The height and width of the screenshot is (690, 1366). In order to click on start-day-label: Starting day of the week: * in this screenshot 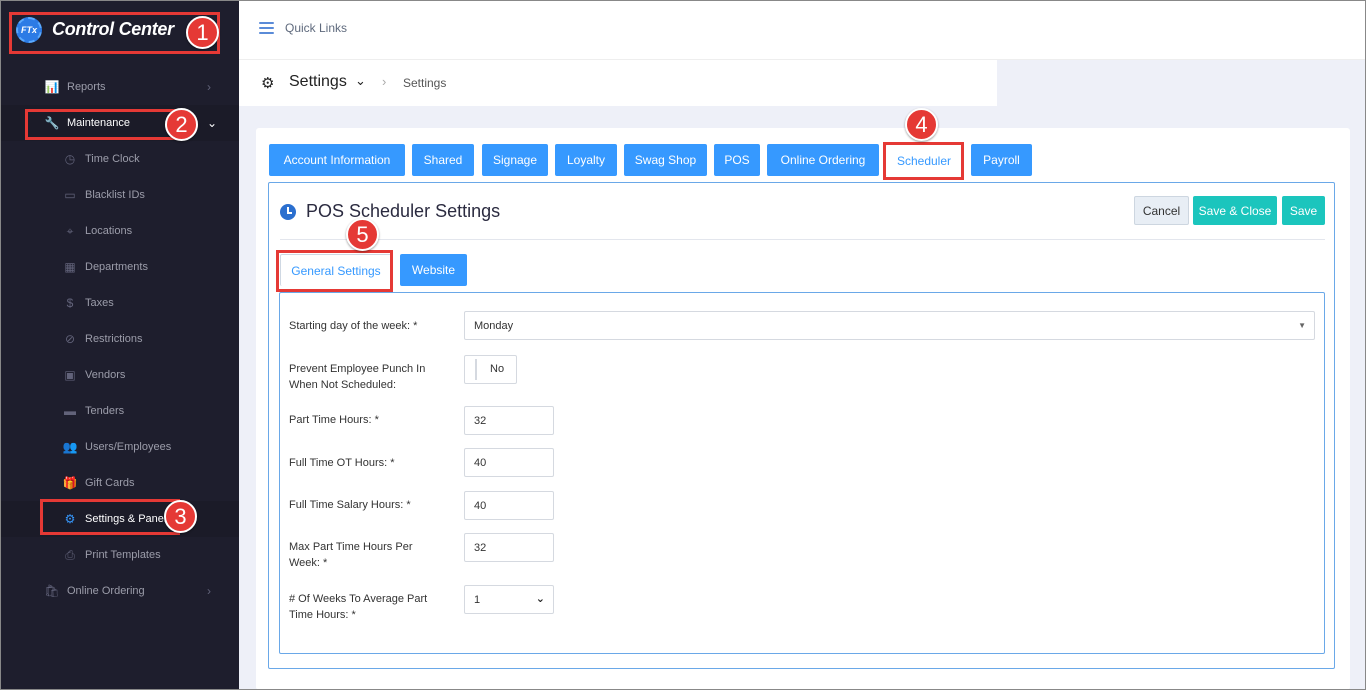, I will do `click(353, 326)`.